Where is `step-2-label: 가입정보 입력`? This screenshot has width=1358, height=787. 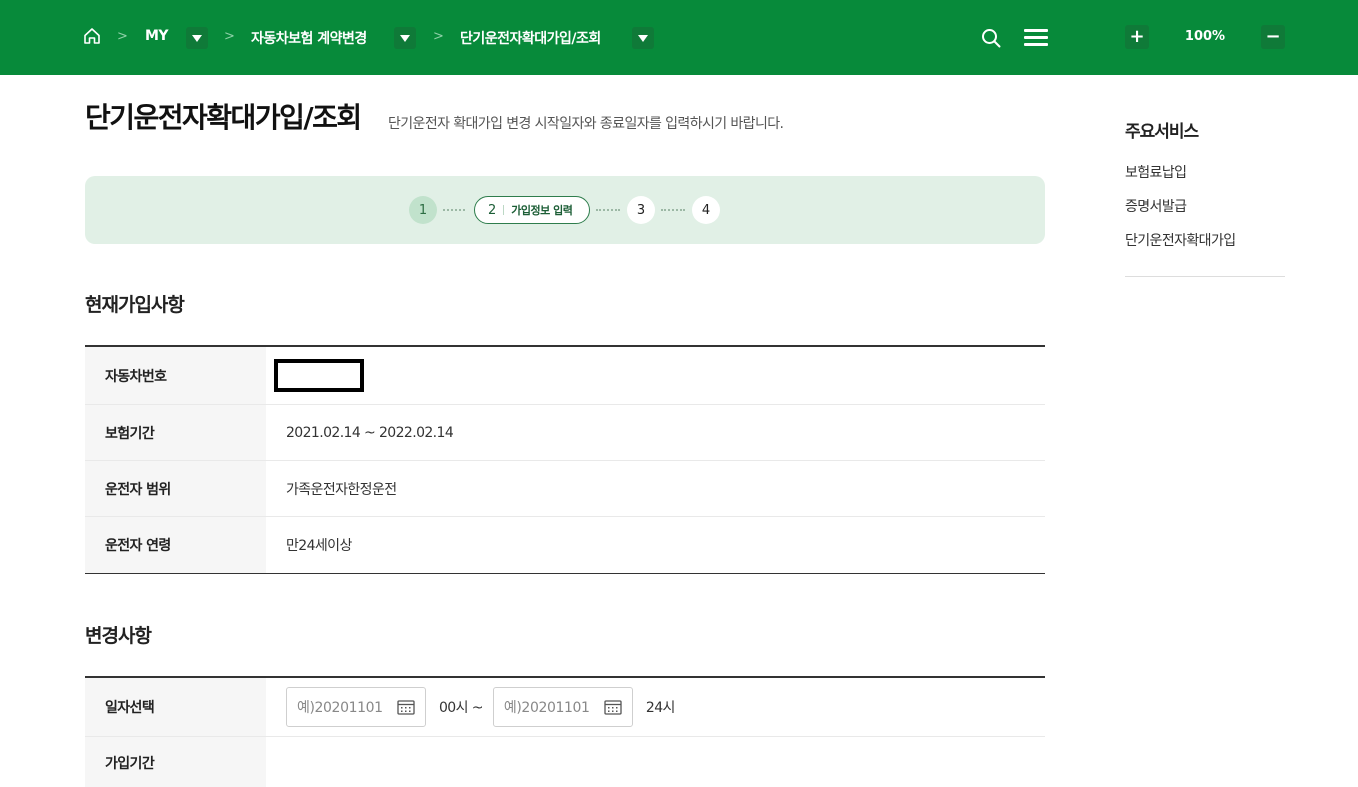
step-2-label: 가입정보 입력 is located at coordinates (542, 210).